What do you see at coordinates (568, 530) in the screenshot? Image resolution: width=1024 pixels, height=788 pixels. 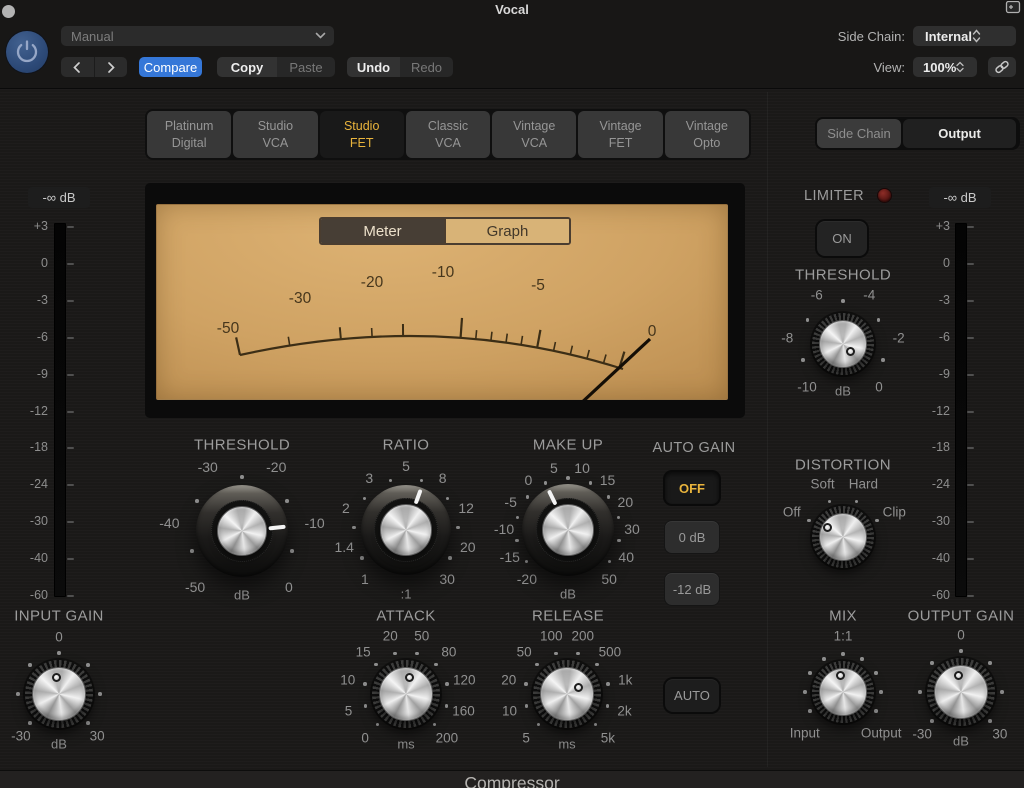 I see `makeup-knob` at bounding box center [568, 530].